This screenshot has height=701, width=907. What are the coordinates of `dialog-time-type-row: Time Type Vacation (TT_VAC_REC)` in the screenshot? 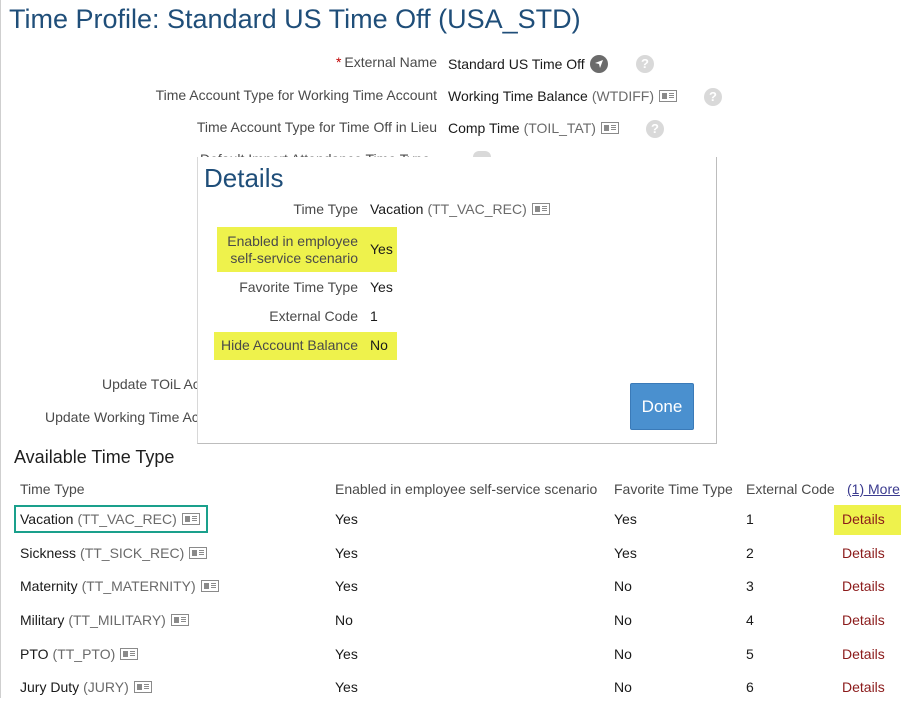 It's located at (458, 212).